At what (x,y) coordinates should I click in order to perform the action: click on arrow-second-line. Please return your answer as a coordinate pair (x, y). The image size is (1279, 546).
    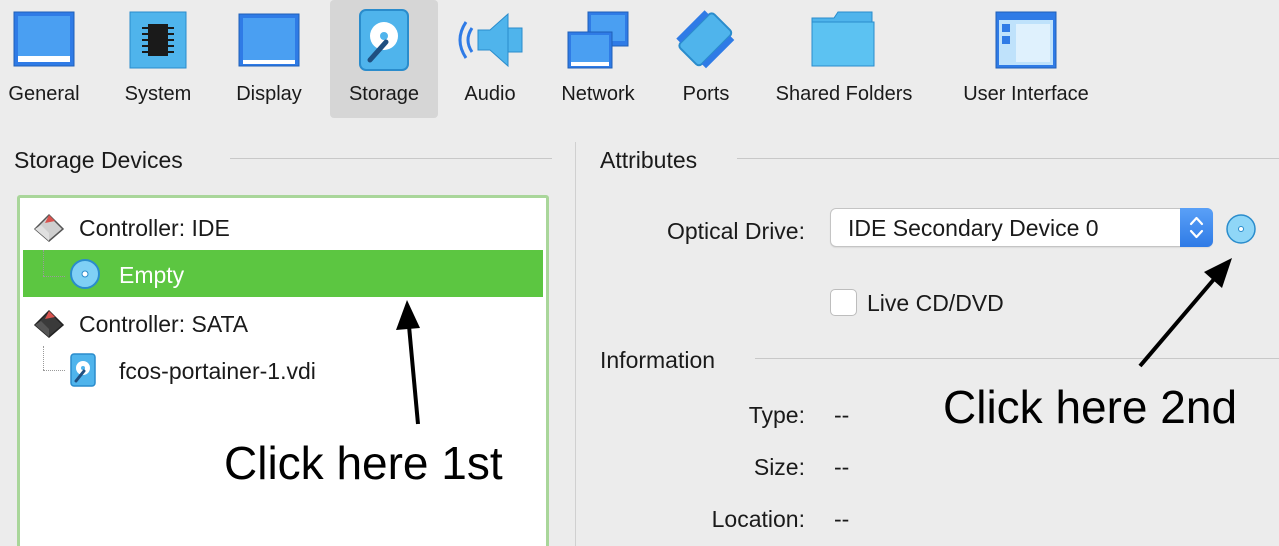
    Looking at the image, I should click on (1177, 322).